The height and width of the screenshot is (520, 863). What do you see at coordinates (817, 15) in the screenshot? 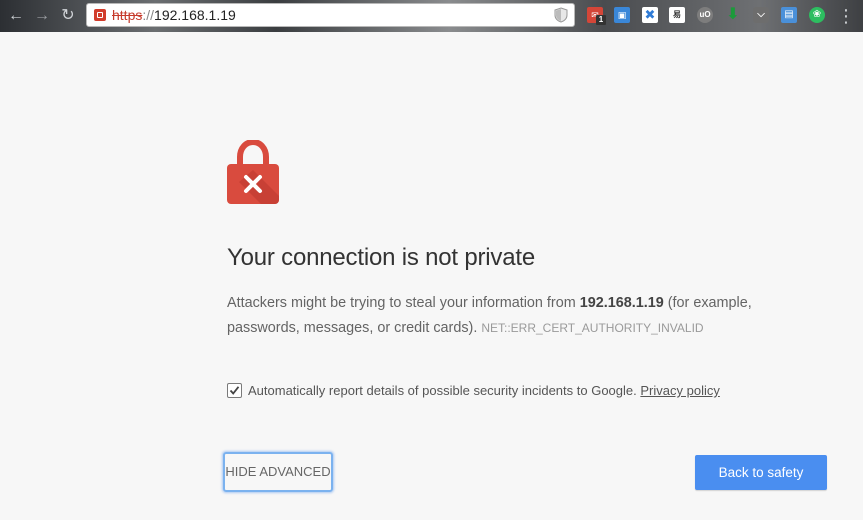
I see `extension-evernote-icon: ❀` at bounding box center [817, 15].